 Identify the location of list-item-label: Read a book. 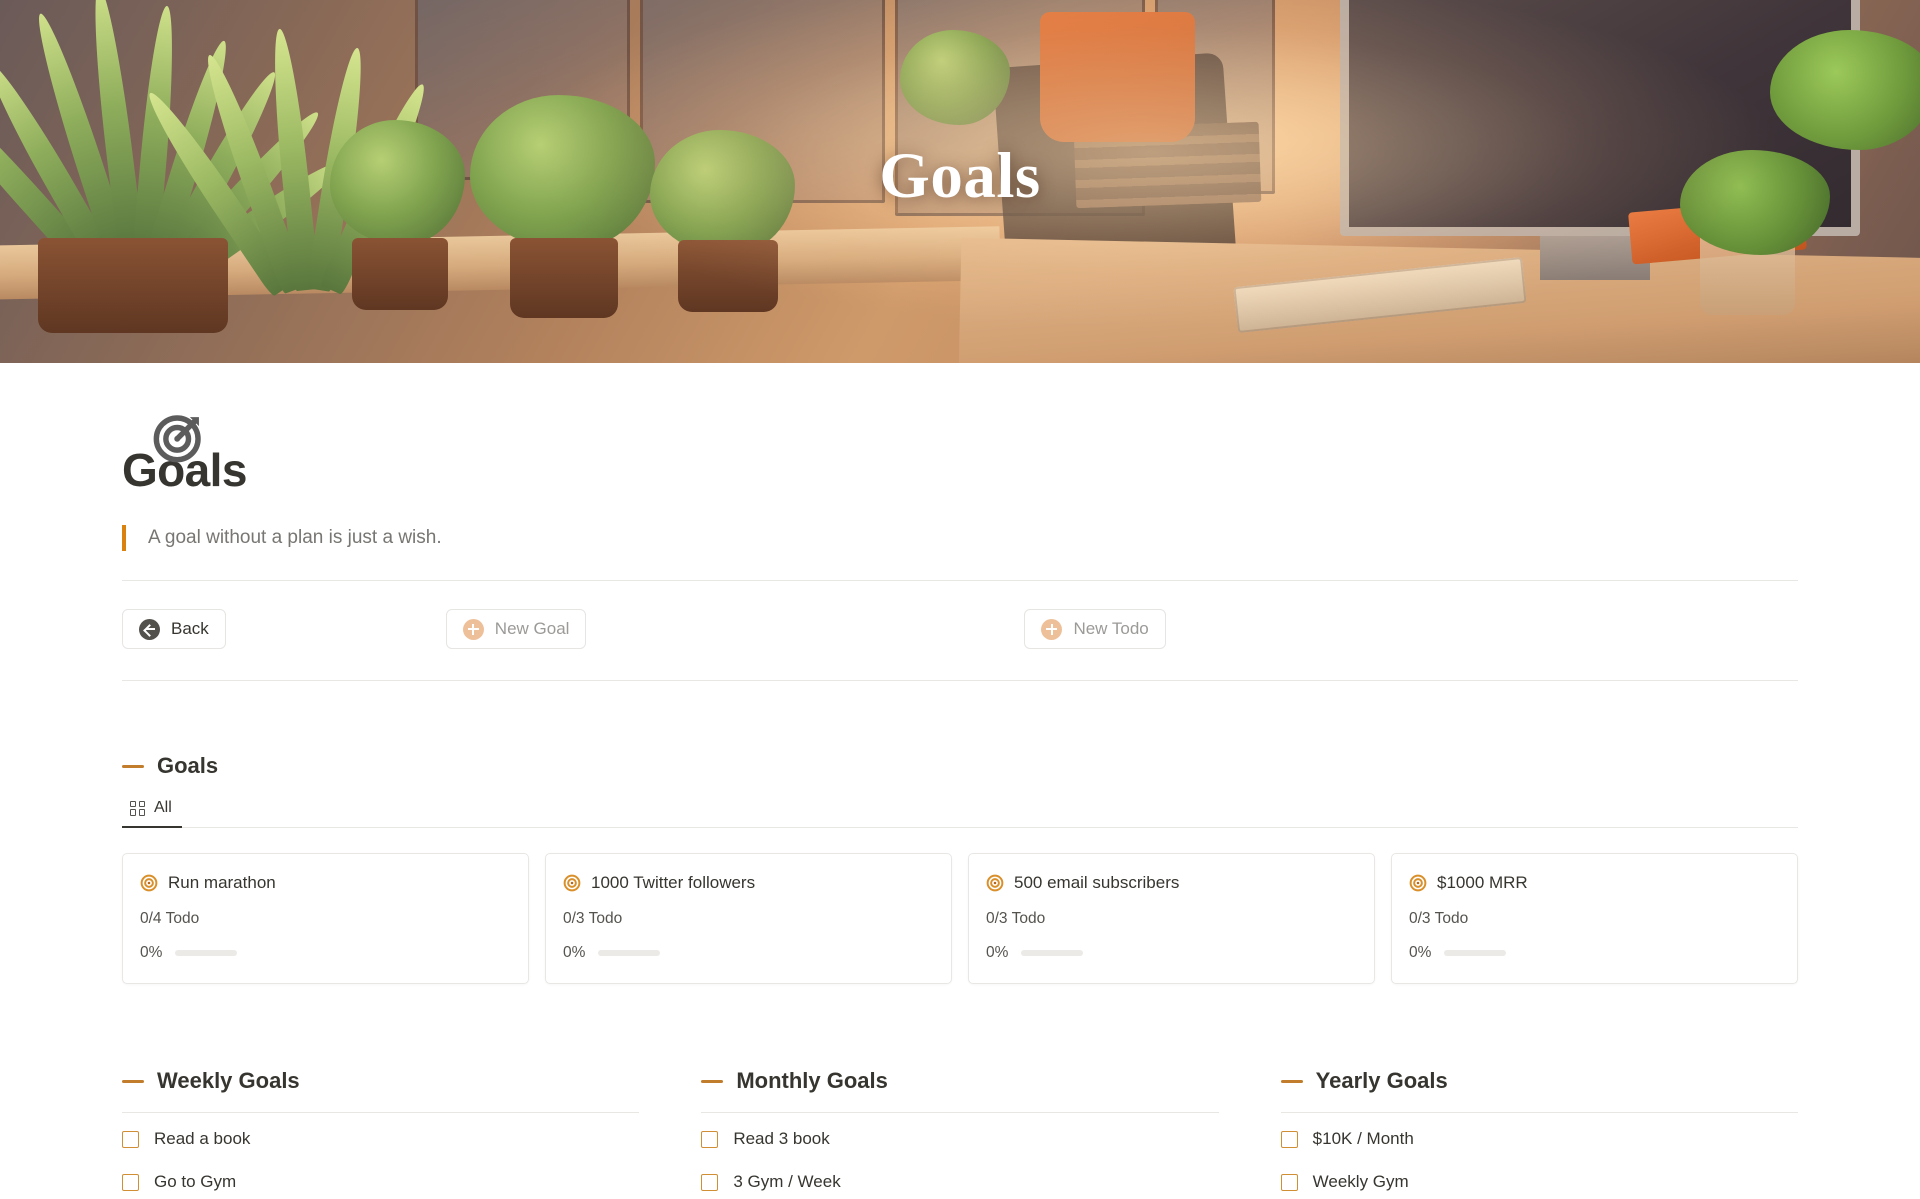
(202, 1138).